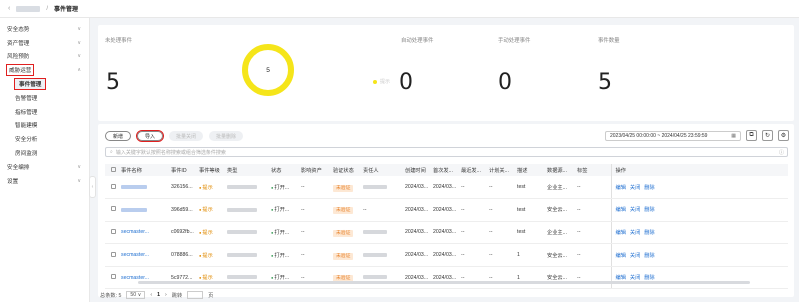 Image resolution: width=799 pixels, height=302 pixels. What do you see at coordinates (66, 10) in the screenshot?
I see `breadcrumb-current: 事件管理` at bounding box center [66, 10].